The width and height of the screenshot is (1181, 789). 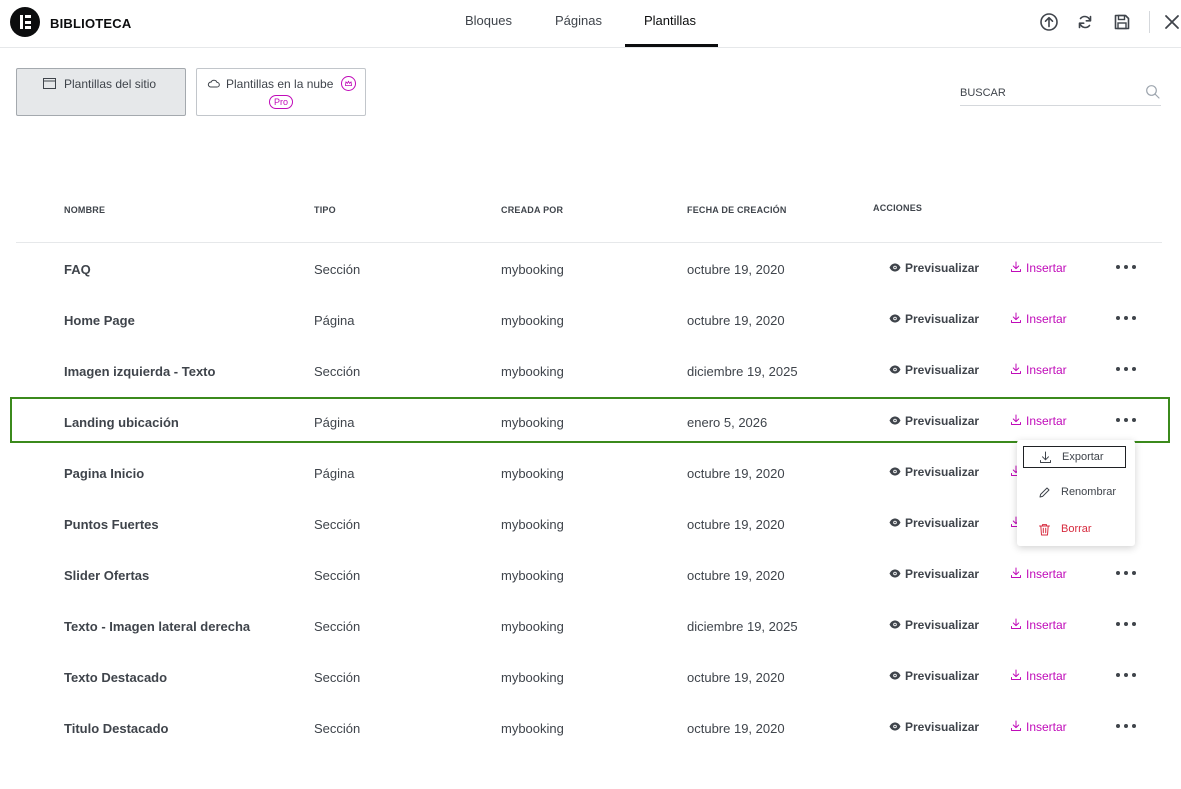 I want to click on column-header-name: NOMBRE, so click(x=85, y=210).